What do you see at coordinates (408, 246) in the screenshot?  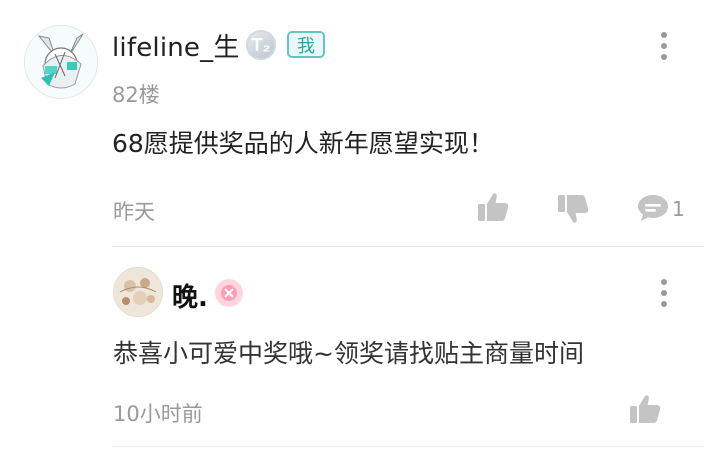 I see `divider` at bounding box center [408, 246].